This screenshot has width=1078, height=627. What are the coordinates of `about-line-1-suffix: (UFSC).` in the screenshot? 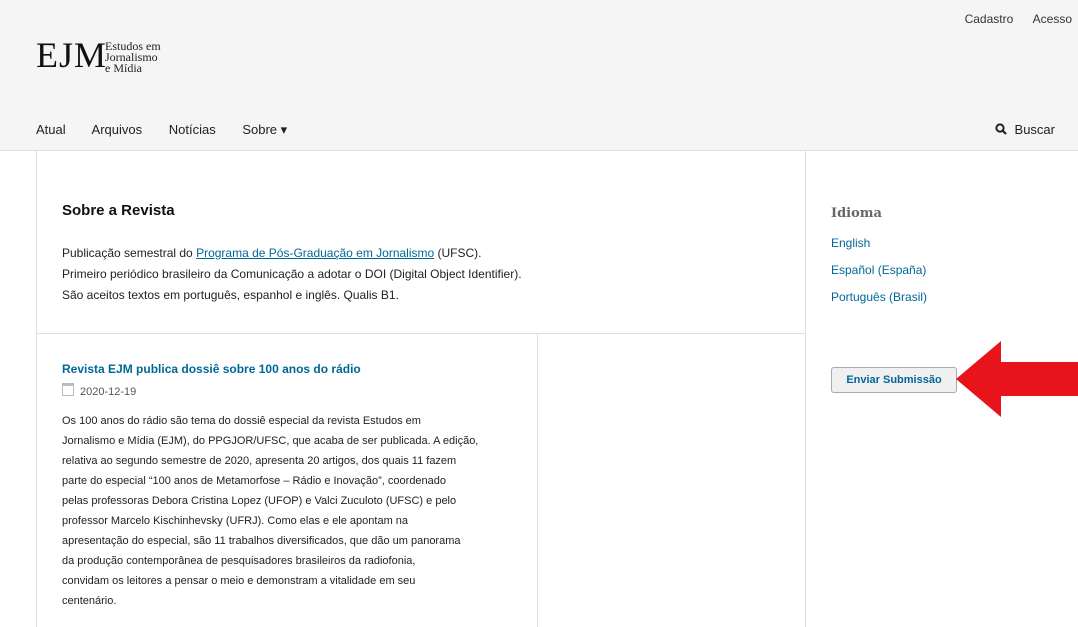 It's located at (458, 253).